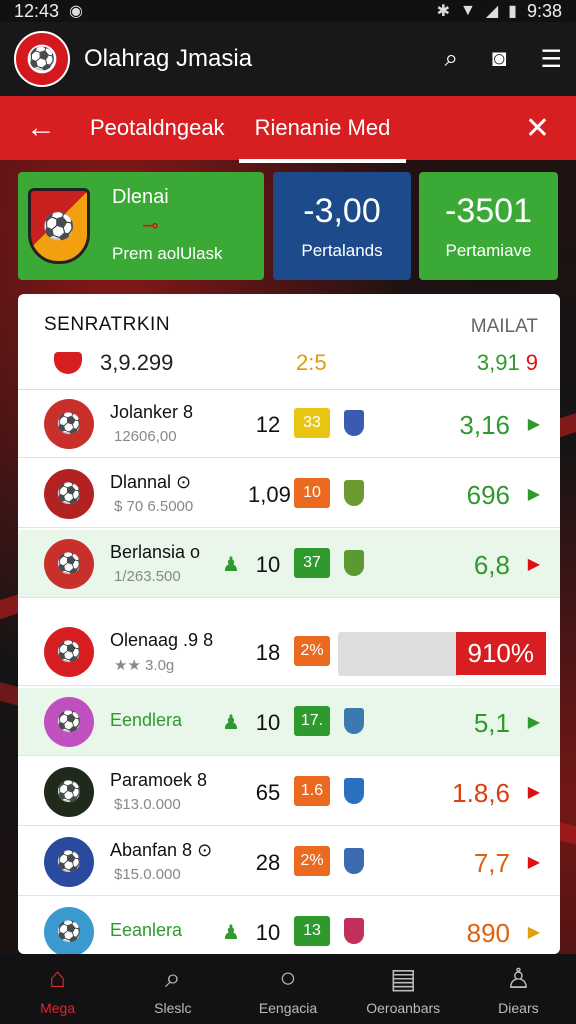 This screenshot has width=576, height=1024. What do you see at coordinates (512, 11) in the screenshot?
I see `battery-icon: ▮` at bounding box center [512, 11].